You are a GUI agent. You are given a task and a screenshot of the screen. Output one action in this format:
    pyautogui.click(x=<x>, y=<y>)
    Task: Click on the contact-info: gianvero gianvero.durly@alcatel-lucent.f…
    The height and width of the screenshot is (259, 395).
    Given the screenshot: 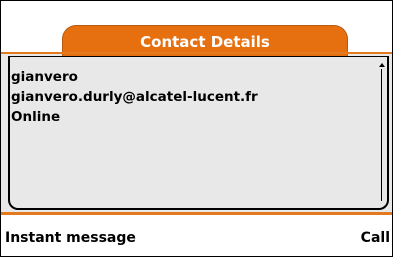 What is the action you would take?
    pyautogui.click(x=134, y=97)
    